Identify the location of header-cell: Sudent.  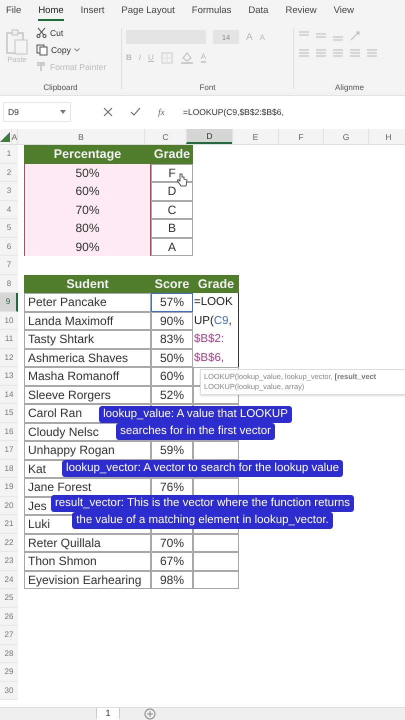
(87, 283).